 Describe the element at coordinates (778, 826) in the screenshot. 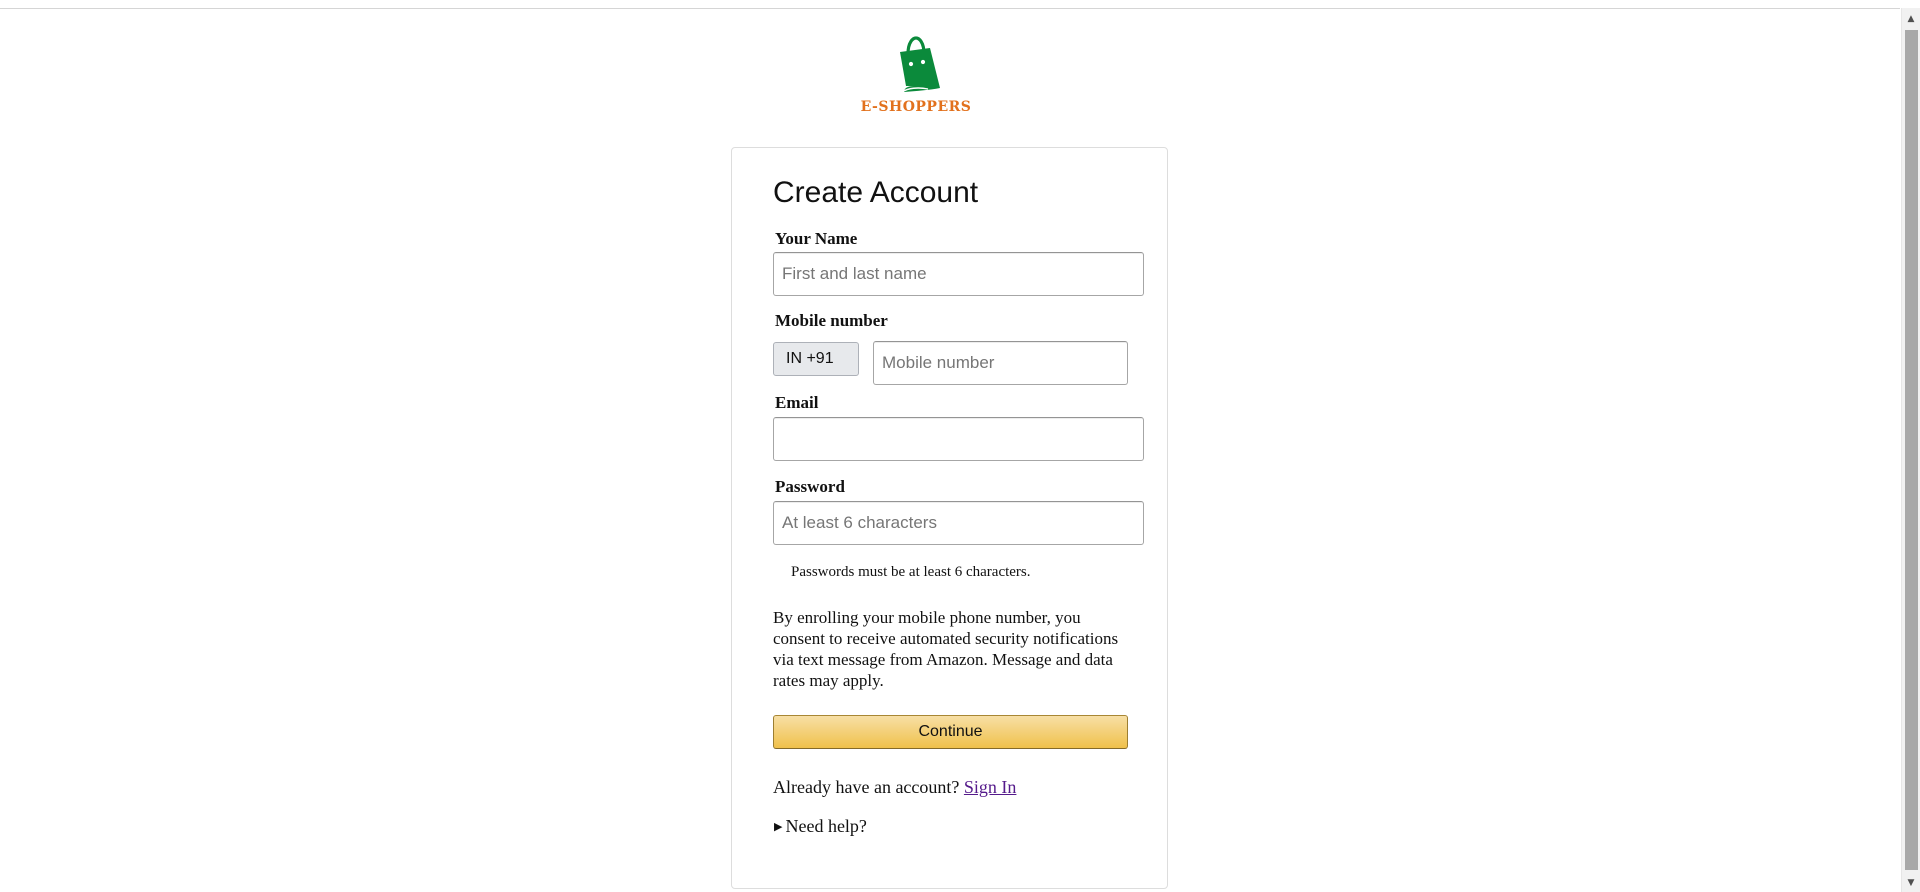

I see `caret-right-icon: ▶` at that location.